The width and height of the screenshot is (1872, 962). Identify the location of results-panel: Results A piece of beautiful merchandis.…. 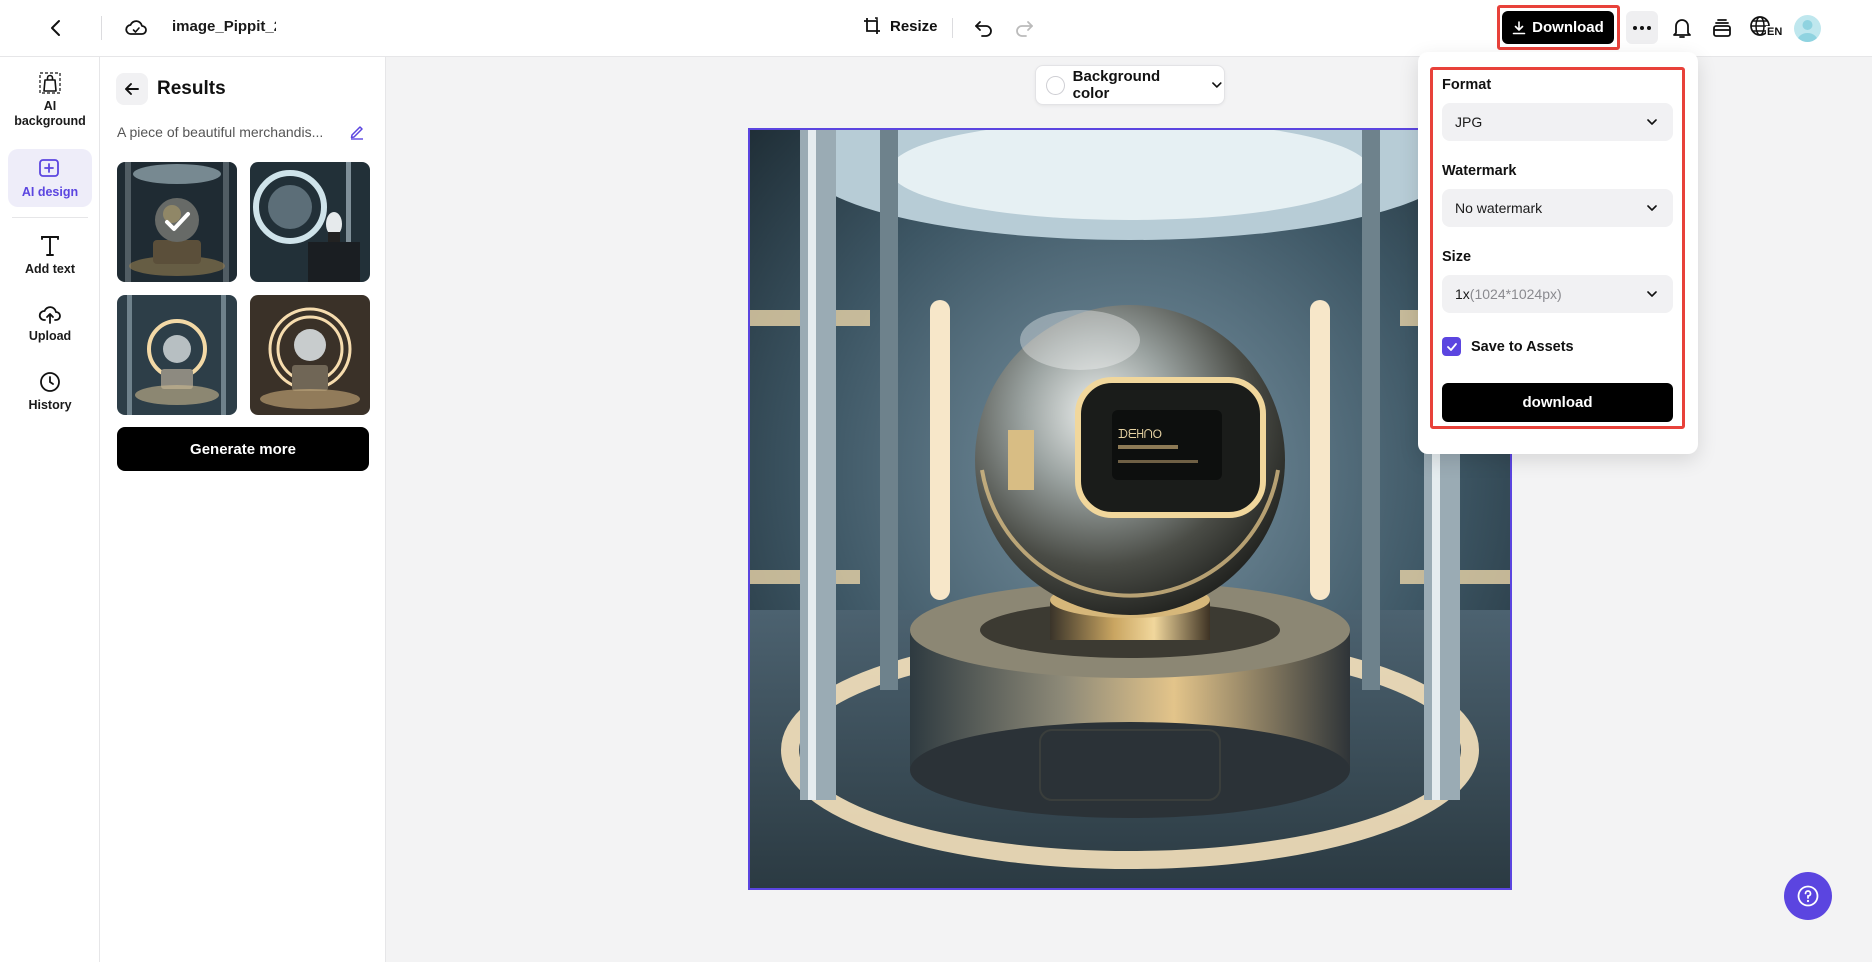
(243, 509).